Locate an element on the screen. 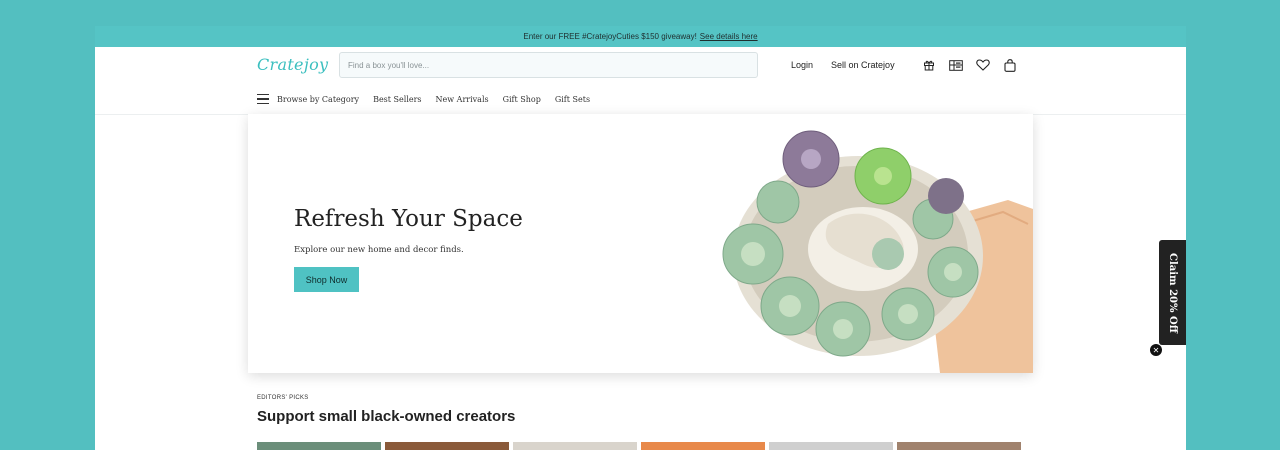 The image size is (1280, 450). nav-new-arrivals: New Arrivals is located at coordinates (462, 99).